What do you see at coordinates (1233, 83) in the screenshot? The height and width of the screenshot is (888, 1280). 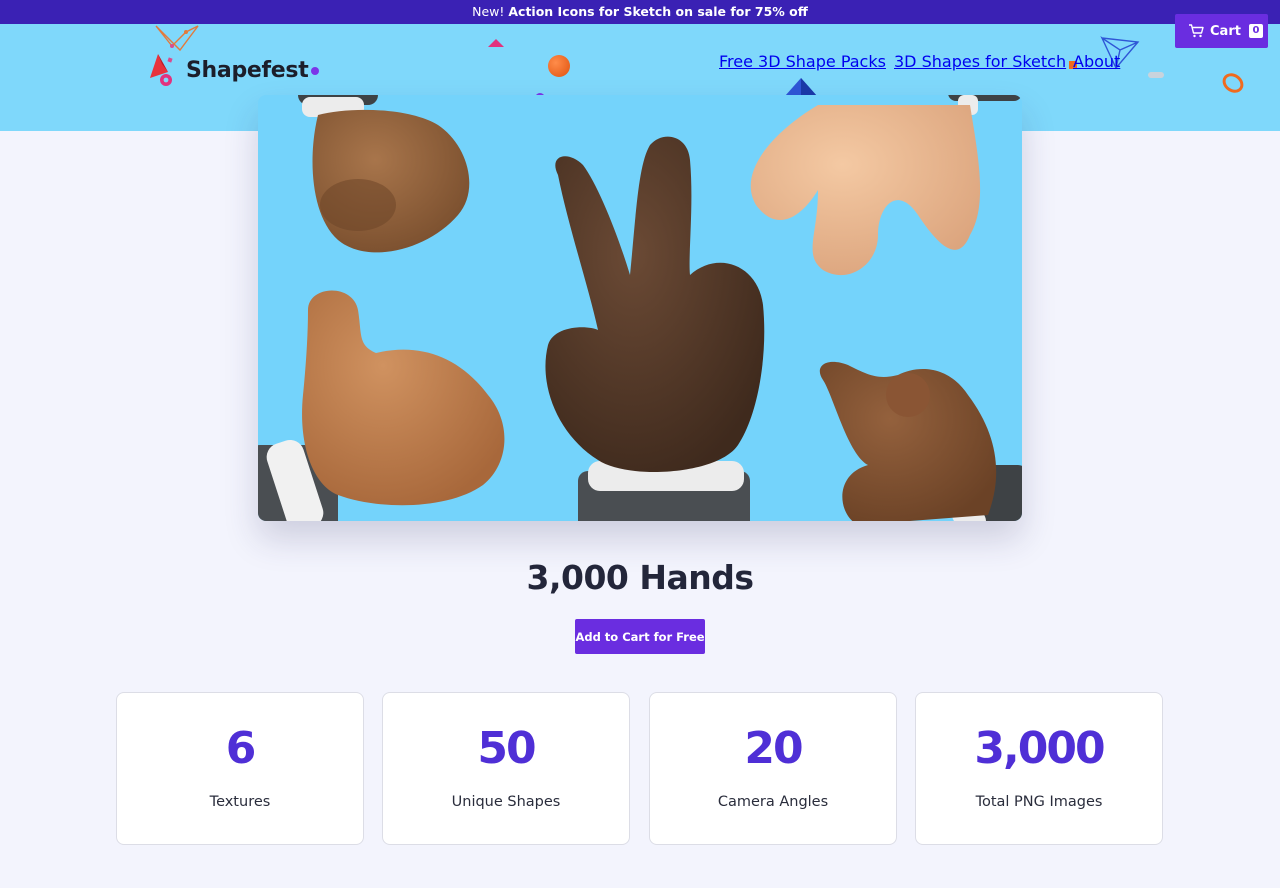 I see `ring-shape-icon` at bounding box center [1233, 83].